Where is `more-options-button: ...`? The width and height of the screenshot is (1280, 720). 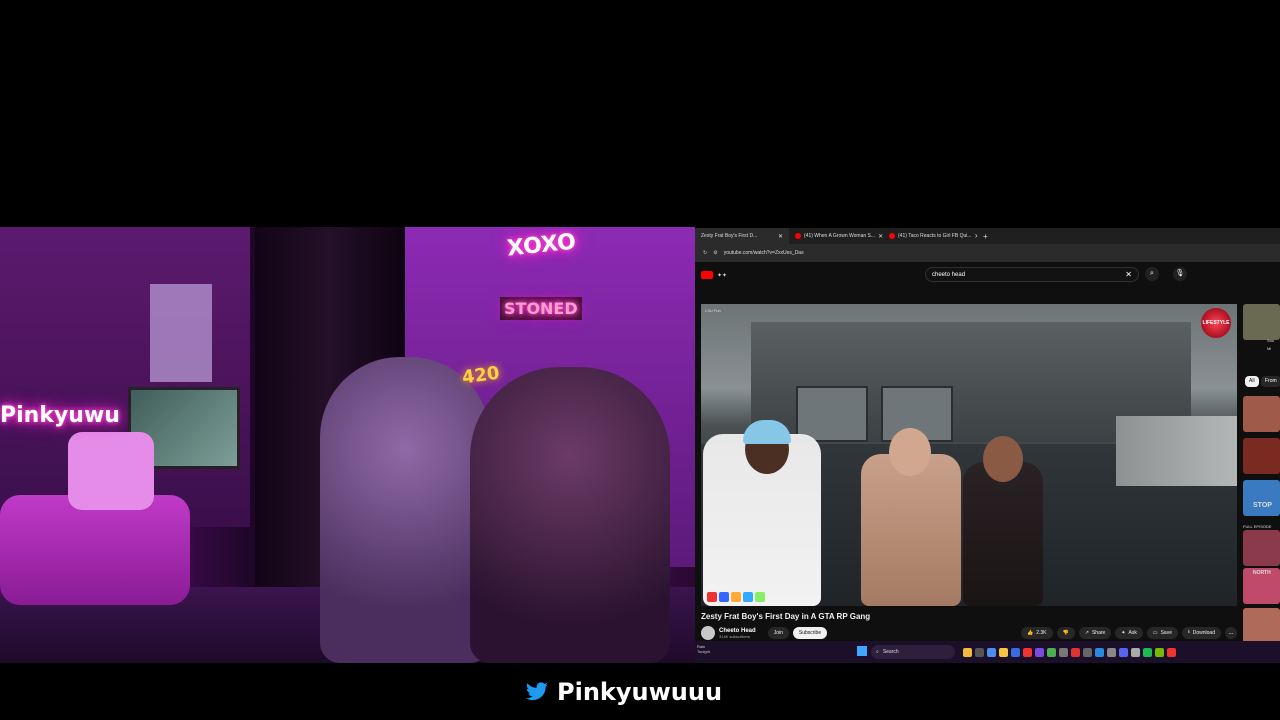
more-options-button: ... is located at coordinates (1231, 633).